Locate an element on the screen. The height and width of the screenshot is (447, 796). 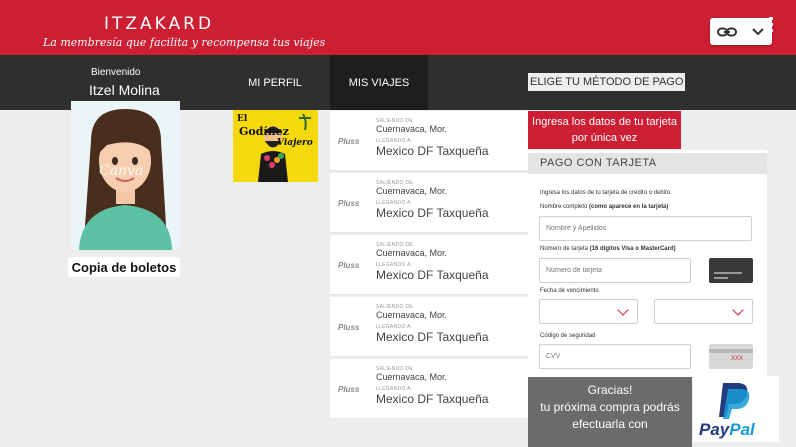
credit-card-back-icon: XXX is located at coordinates (731, 356).